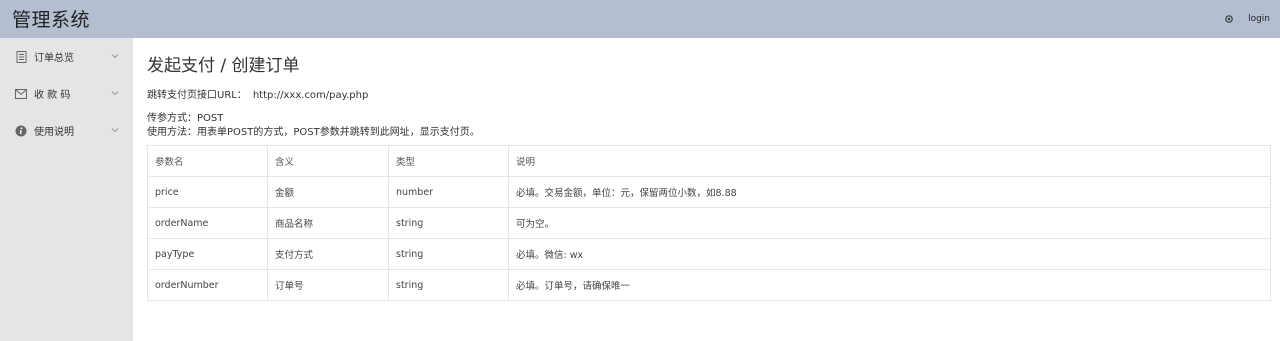 The height and width of the screenshot is (341, 1280). I want to click on api-url-label: 跳转支付页接口URL：, so click(197, 95).